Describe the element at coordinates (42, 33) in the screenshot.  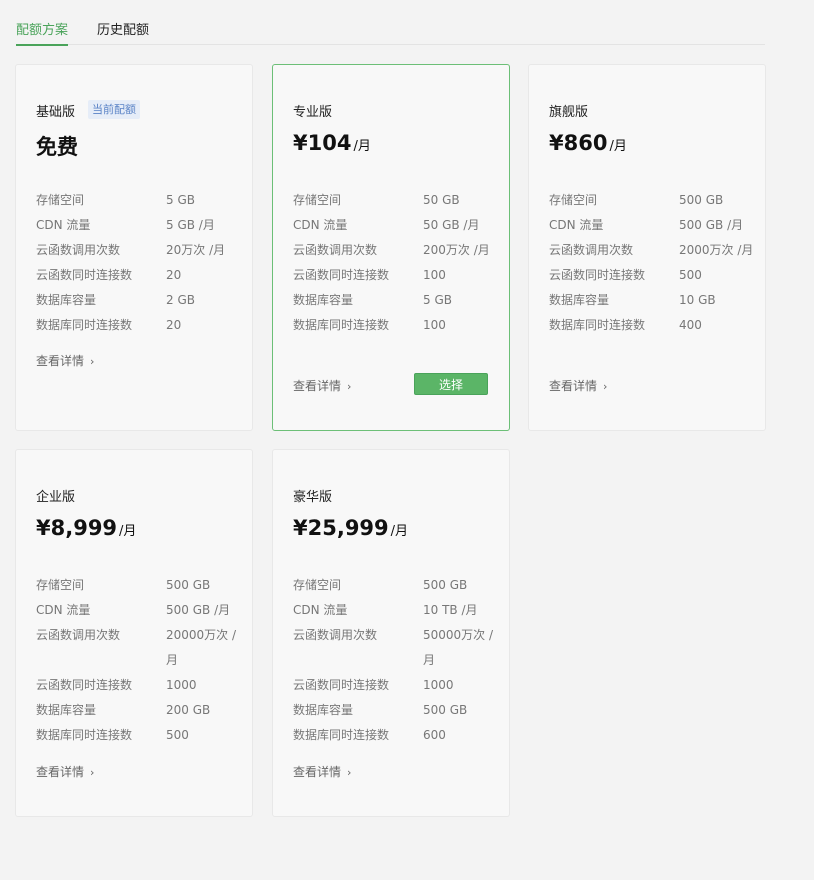
I see `tab-quota-plans: 配额方案` at that location.